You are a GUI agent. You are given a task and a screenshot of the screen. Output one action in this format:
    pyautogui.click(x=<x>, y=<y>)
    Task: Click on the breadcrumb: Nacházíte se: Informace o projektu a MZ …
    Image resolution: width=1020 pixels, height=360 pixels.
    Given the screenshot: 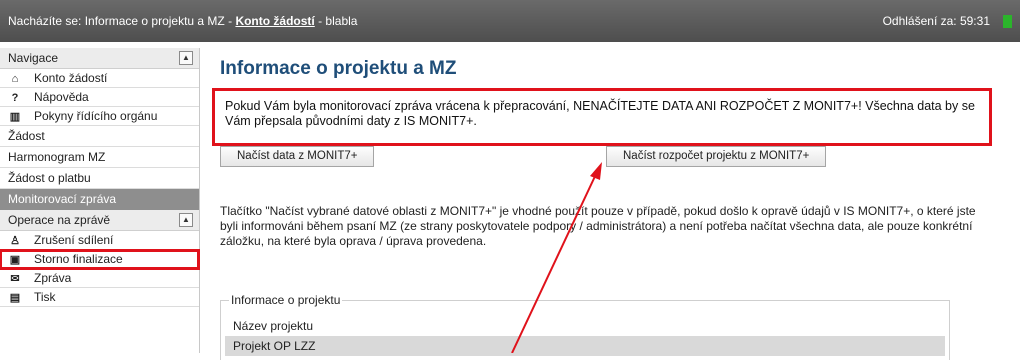 What is the action you would take?
    pyautogui.click(x=182, y=21)
    